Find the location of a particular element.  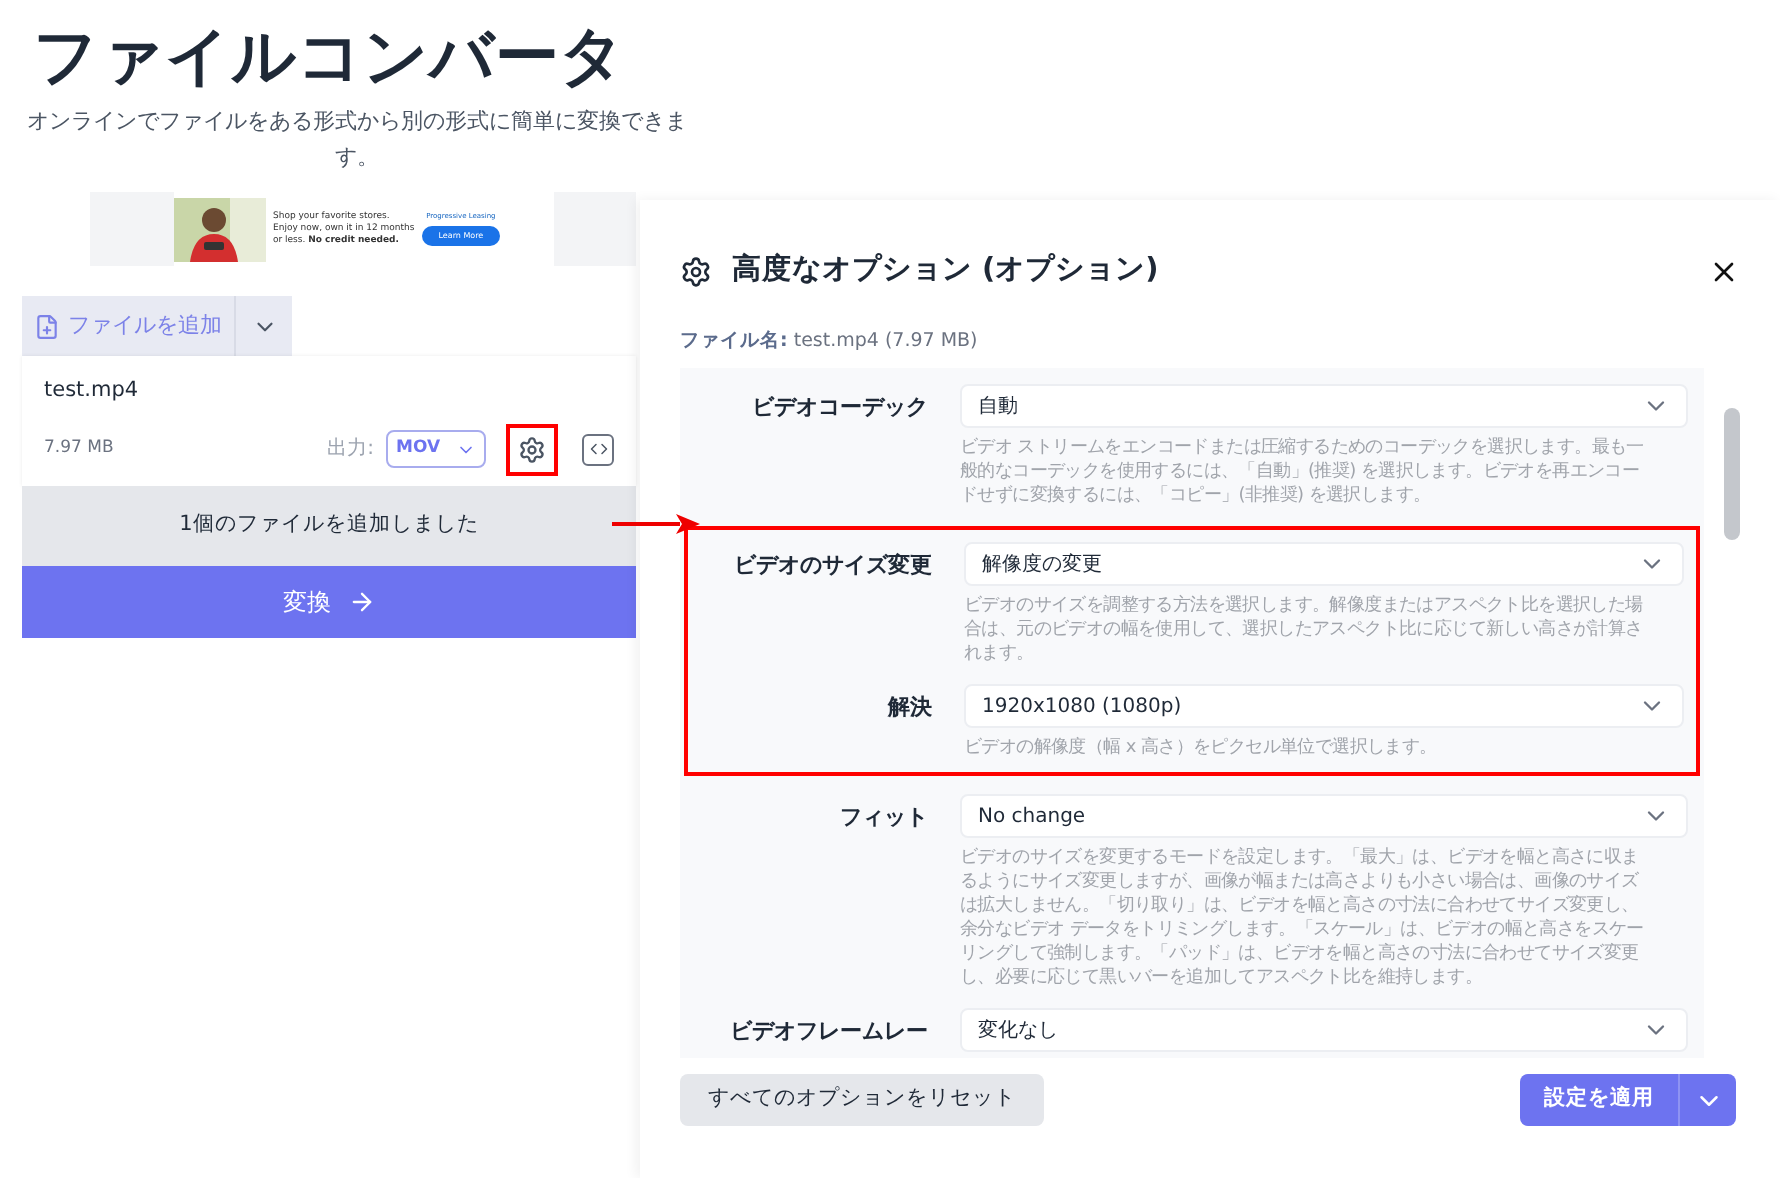

file-info: ファイル名: test.mp4 (7.97 MB) is located at coordinates (830, 341).